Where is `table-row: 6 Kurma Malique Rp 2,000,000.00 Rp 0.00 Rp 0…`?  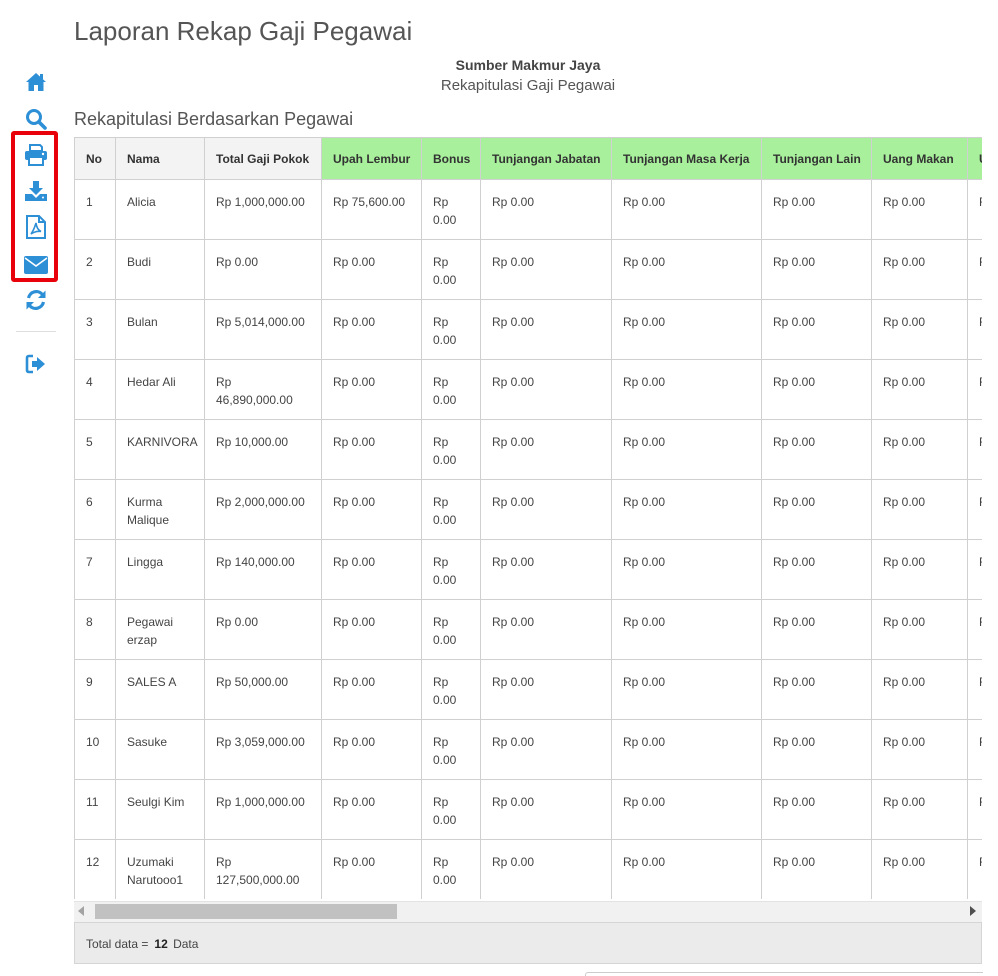 table-row: 6 Kurma Malique Rp 2,000,000.00 Rp 0.00 Rp 0… is located at coordinates (528, 509).